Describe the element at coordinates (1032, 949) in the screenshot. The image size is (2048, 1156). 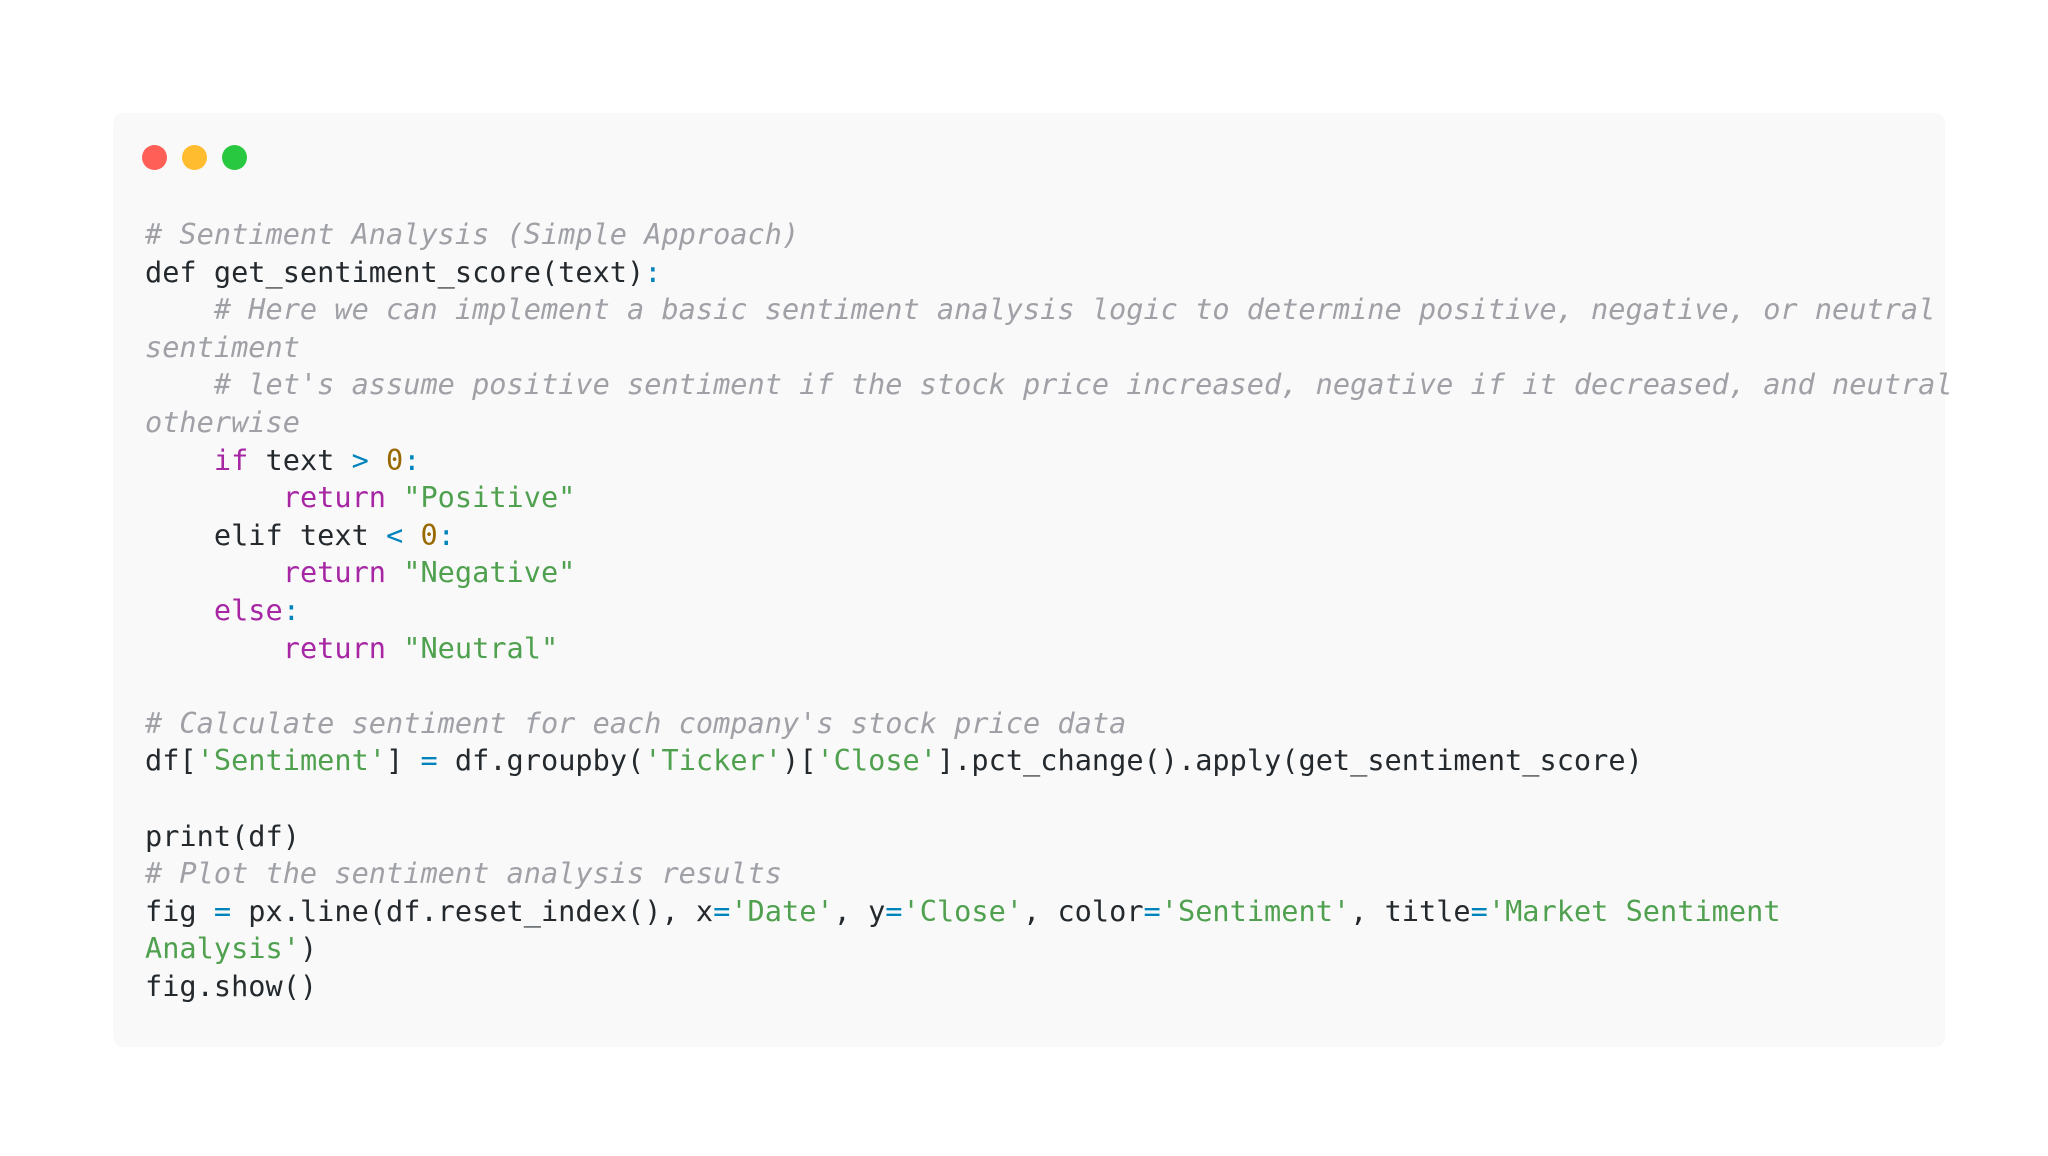
I see `code-line: Analysis')` at that location.